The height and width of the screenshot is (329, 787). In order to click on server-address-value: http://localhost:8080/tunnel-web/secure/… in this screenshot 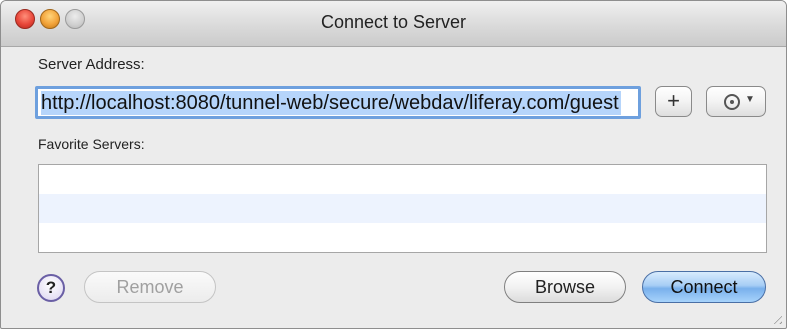, I will do `click(331, 103)`.